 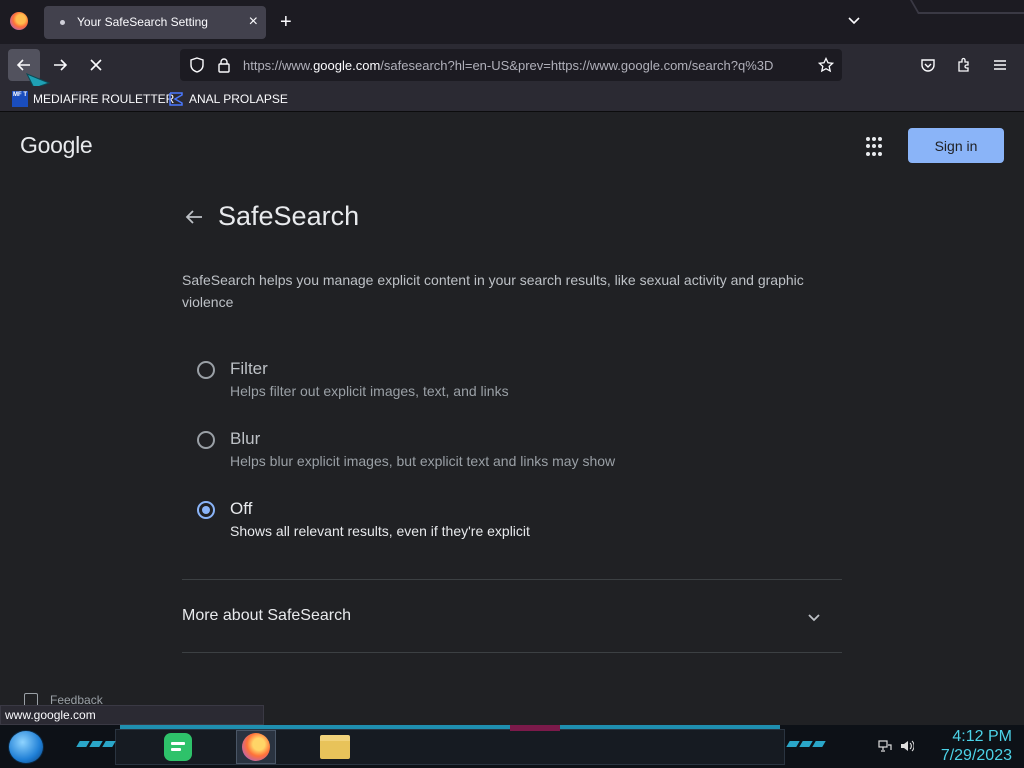 What do you see at coordinates (249, 368) in the screenshot?
I see `option-label: Filter` at bounding box center [249, 368].